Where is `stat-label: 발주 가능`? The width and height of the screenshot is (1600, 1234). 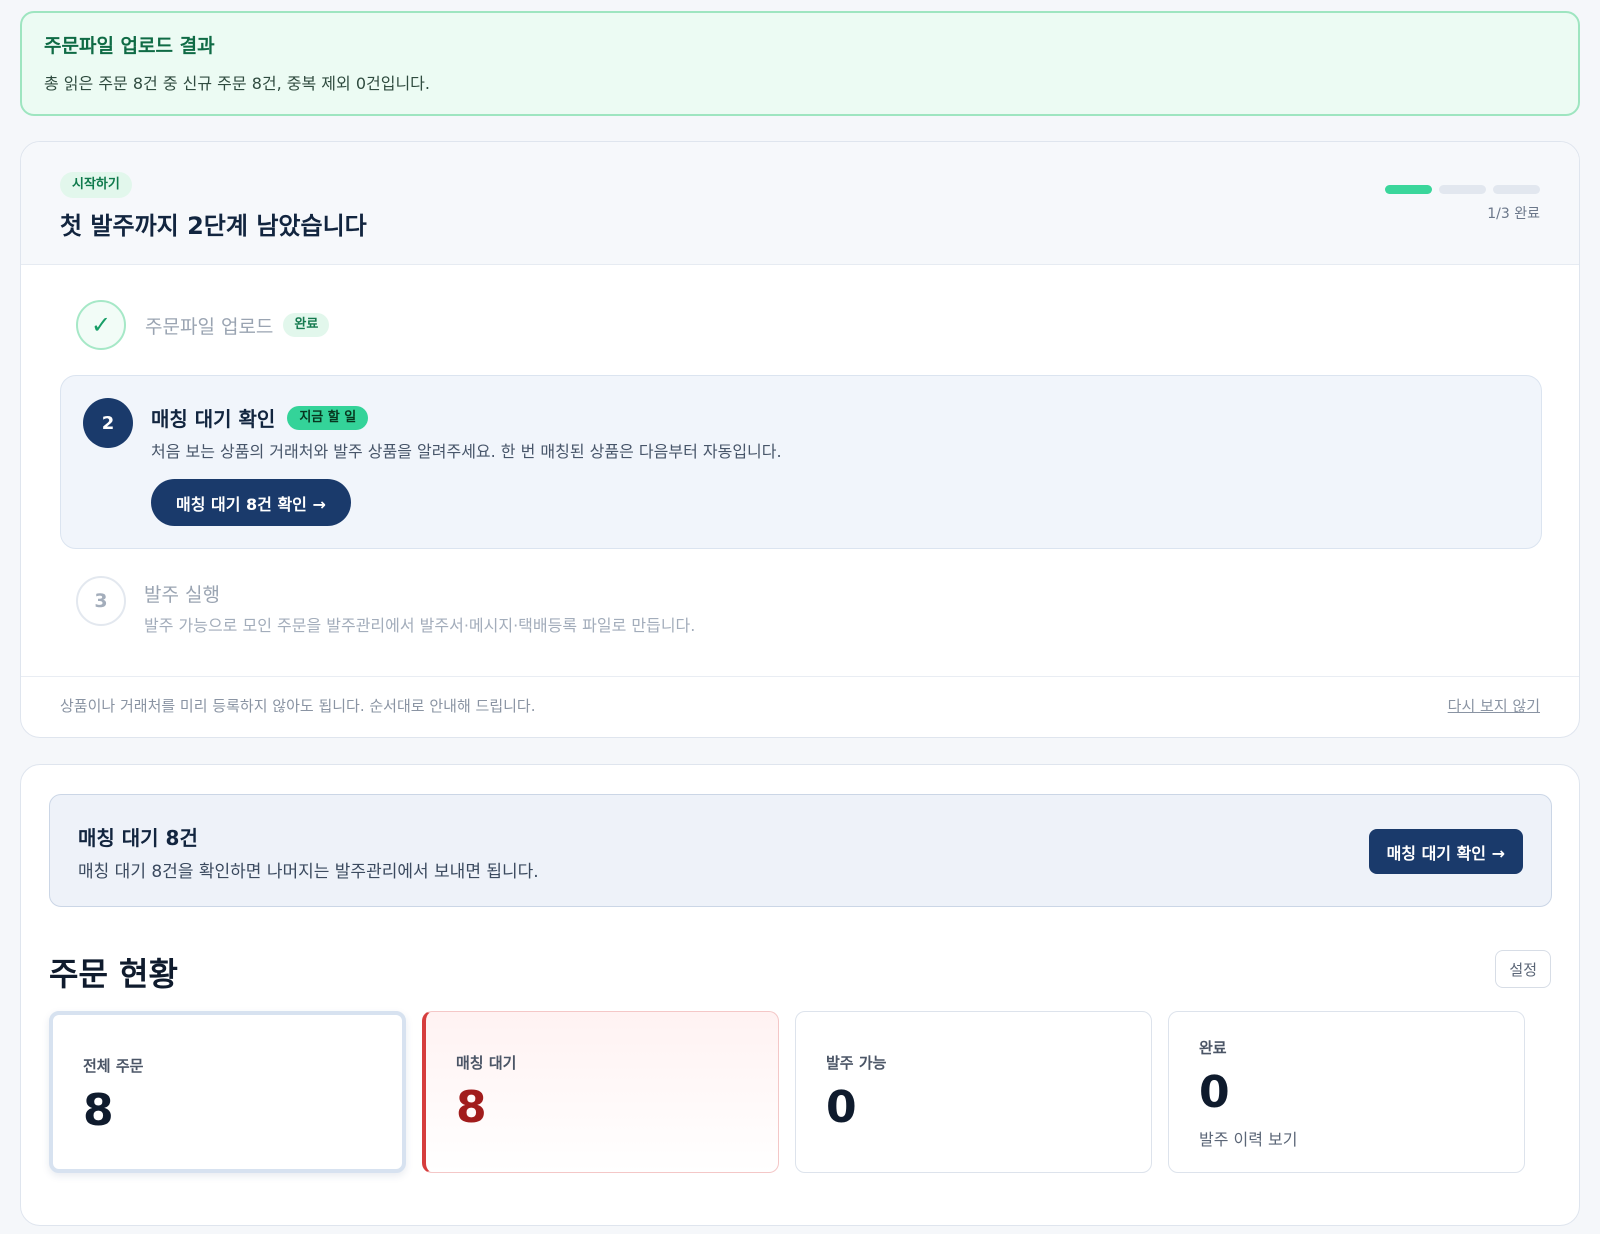 stat-label: 발주 가능 is located at coordinates (856, 1063).